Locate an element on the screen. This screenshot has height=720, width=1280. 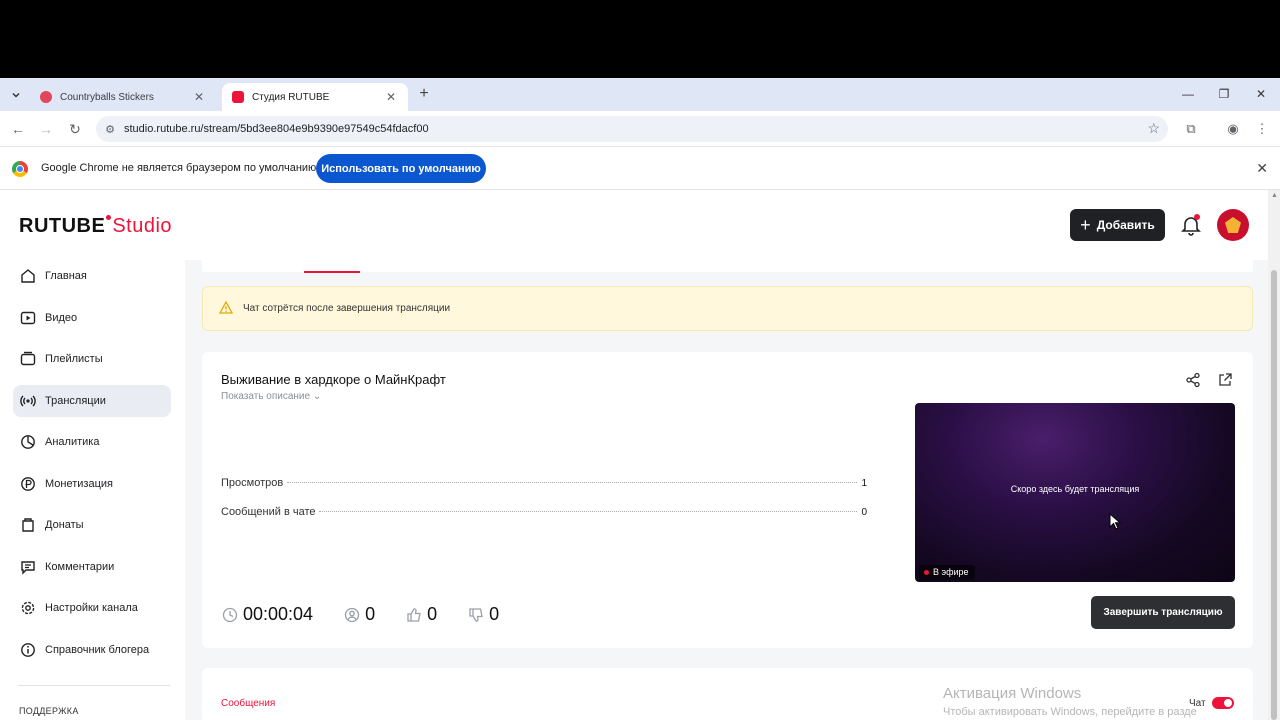
new-tab-button: + is located at coordinates (424, 94).